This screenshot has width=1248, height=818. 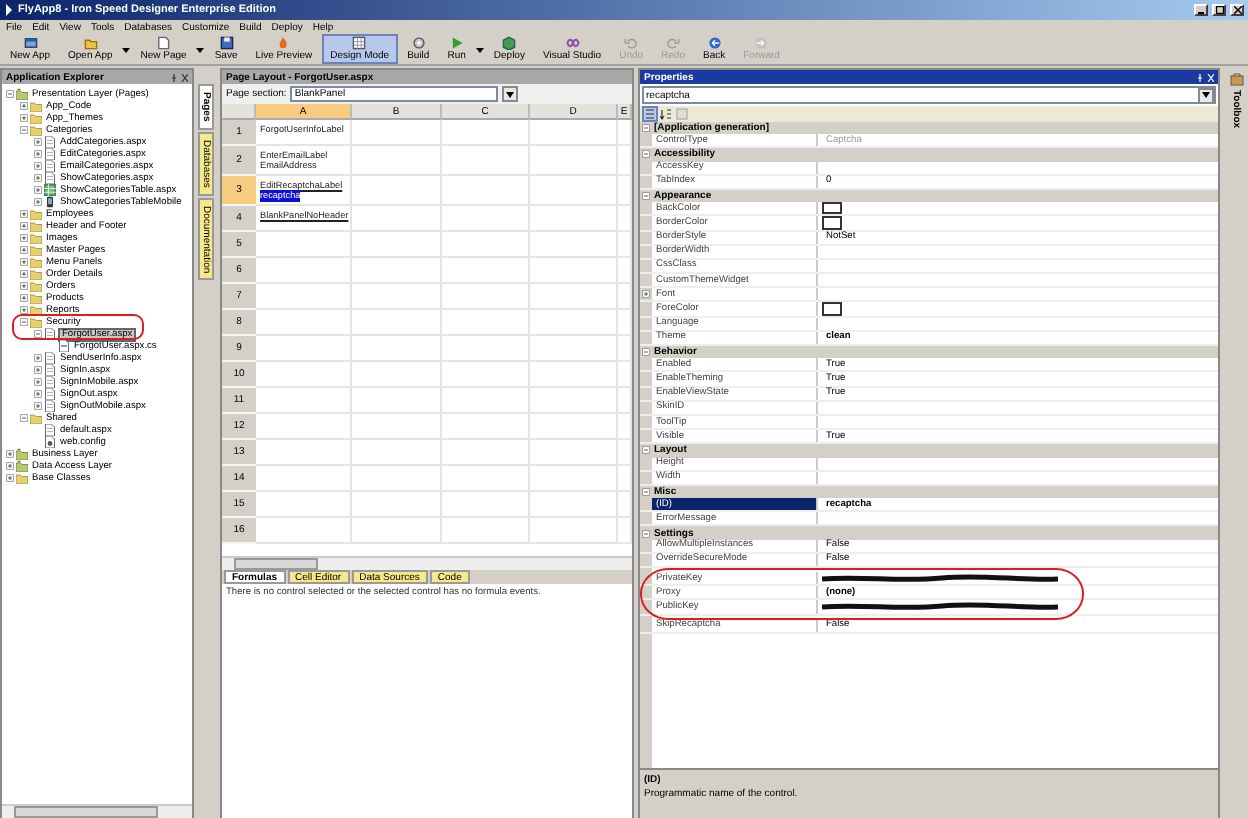 I want to click on dropdown-button, so click(x=510, y=94).